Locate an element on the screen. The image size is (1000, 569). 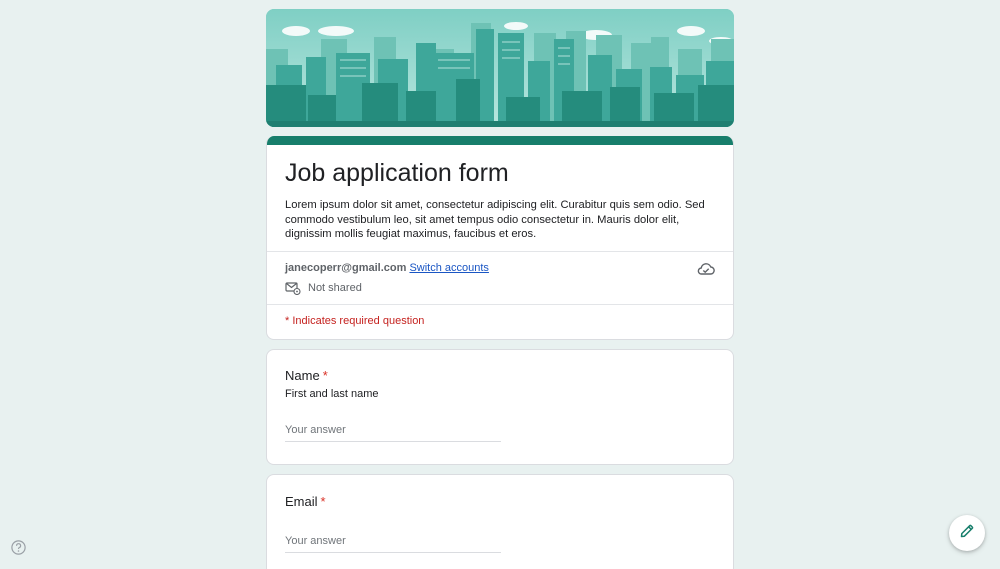
question-card-email: Email * is located at coordinates (500, 521).